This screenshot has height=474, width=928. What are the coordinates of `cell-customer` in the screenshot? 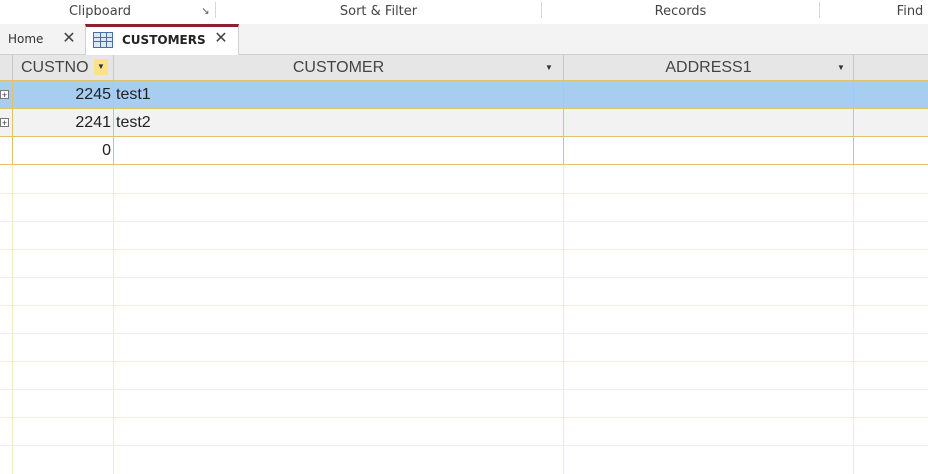 It's located at (339, 151).